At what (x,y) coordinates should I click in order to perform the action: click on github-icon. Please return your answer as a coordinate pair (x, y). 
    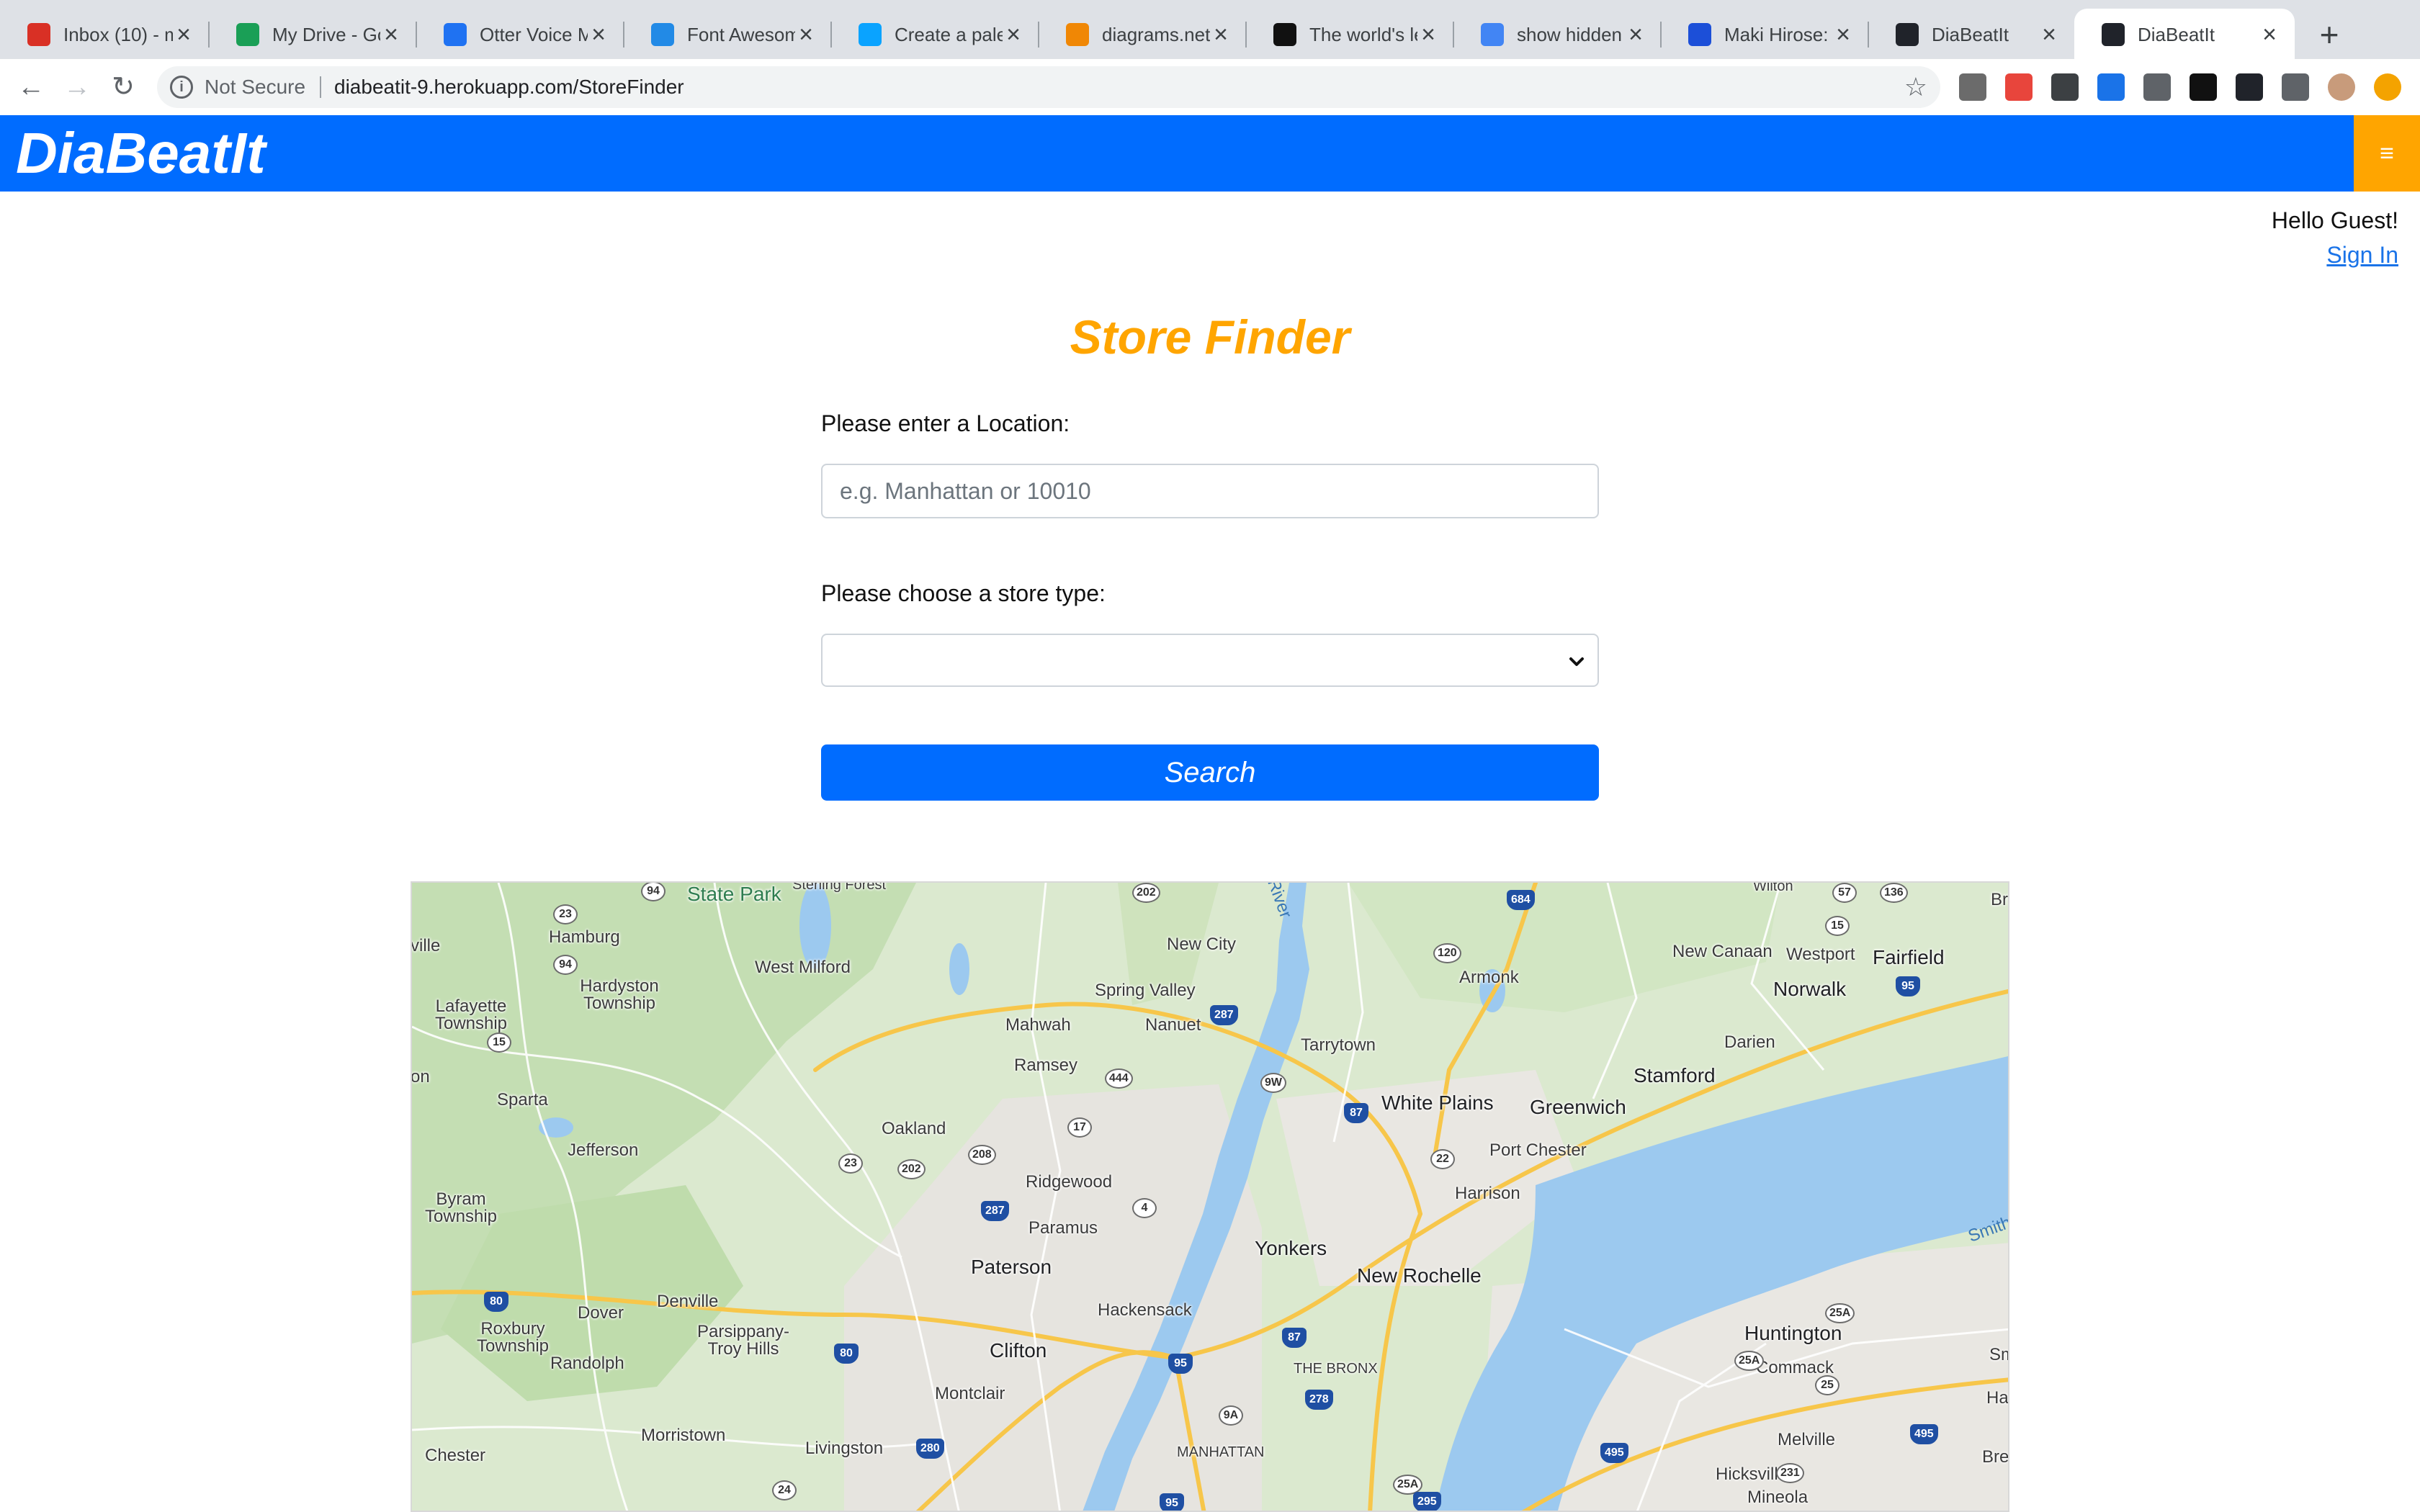
    Looking at the image, I should click on (1284, 34).